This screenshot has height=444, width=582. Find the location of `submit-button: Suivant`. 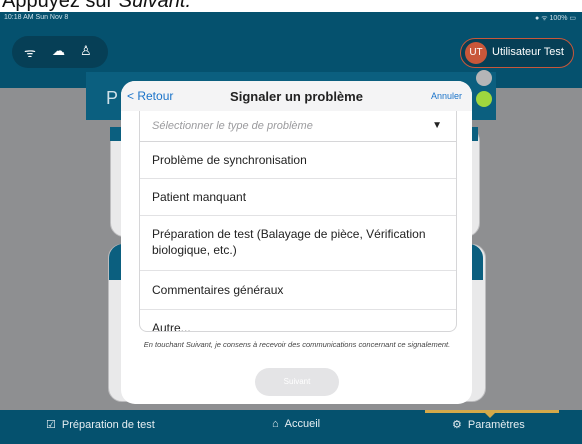

submit-button: Suivant is located at coordinates (297, 382).